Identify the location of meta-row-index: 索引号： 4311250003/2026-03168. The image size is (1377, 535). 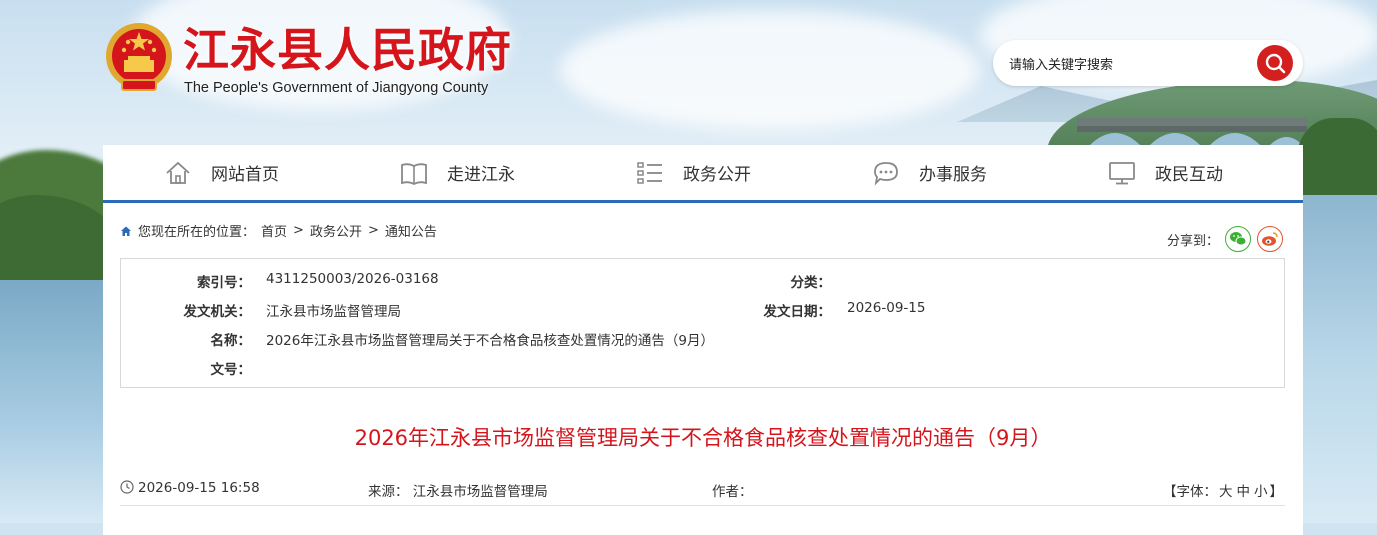
(401, 281).